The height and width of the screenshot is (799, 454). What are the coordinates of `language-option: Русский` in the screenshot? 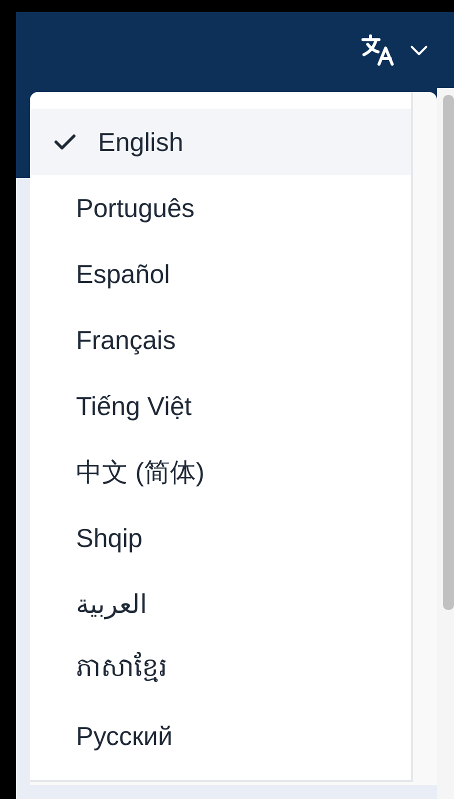 It's located at (220, 736).